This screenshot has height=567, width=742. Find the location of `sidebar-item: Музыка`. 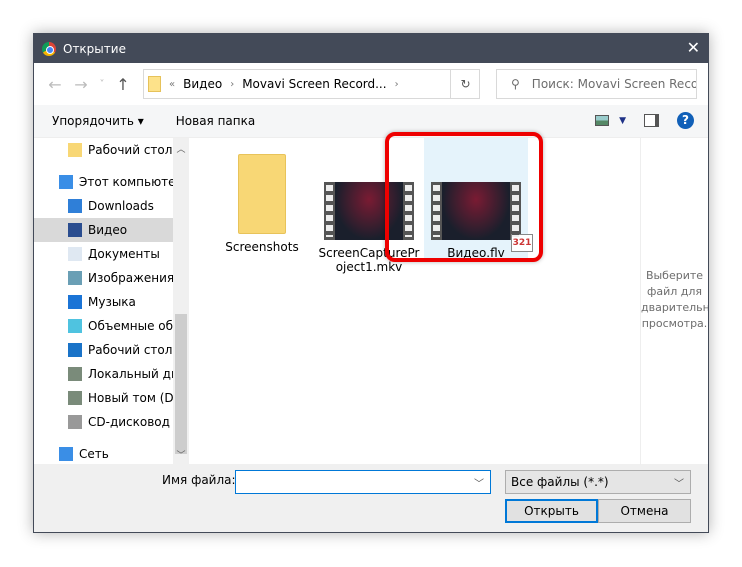

sidebar-item: Музыка is located at coordinates (111, 302).